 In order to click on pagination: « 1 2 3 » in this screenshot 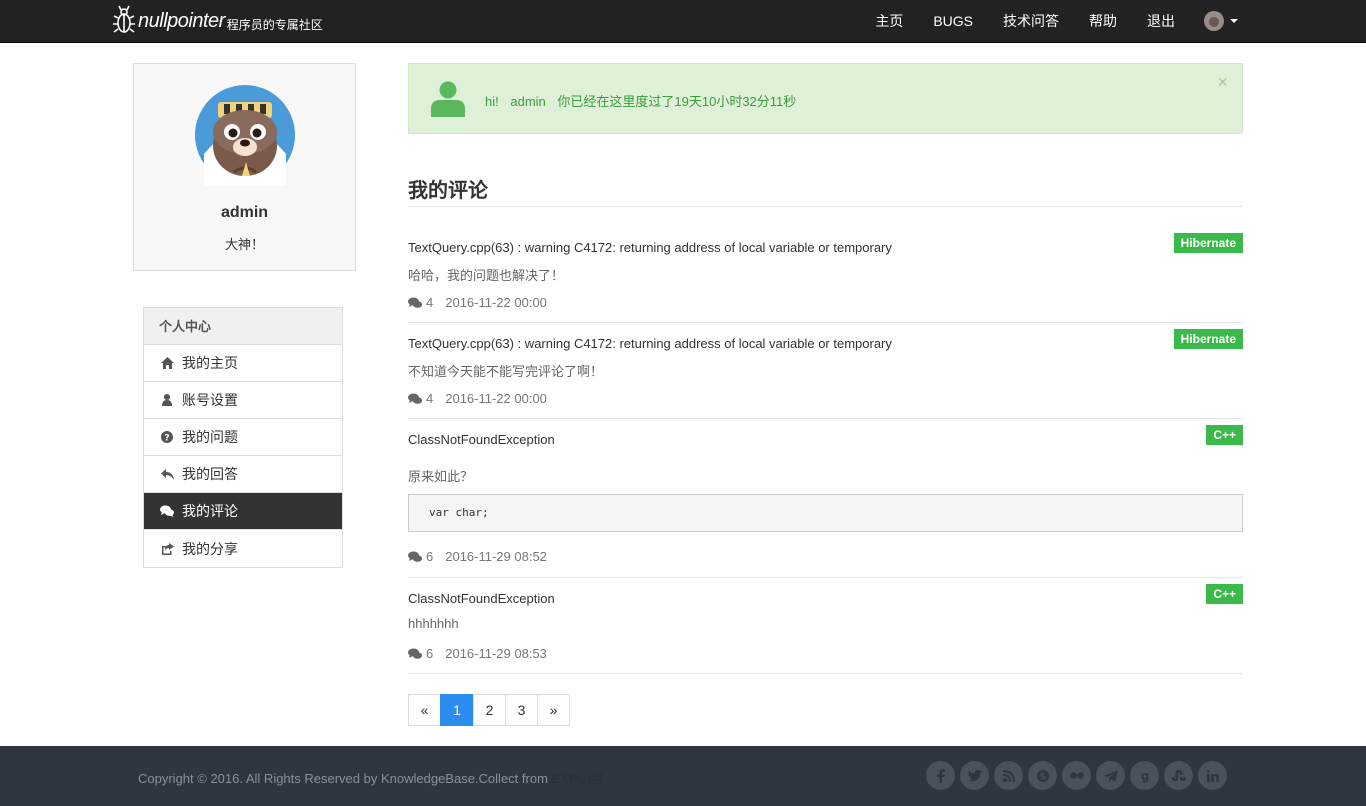, I will do `click(489, 710)`.